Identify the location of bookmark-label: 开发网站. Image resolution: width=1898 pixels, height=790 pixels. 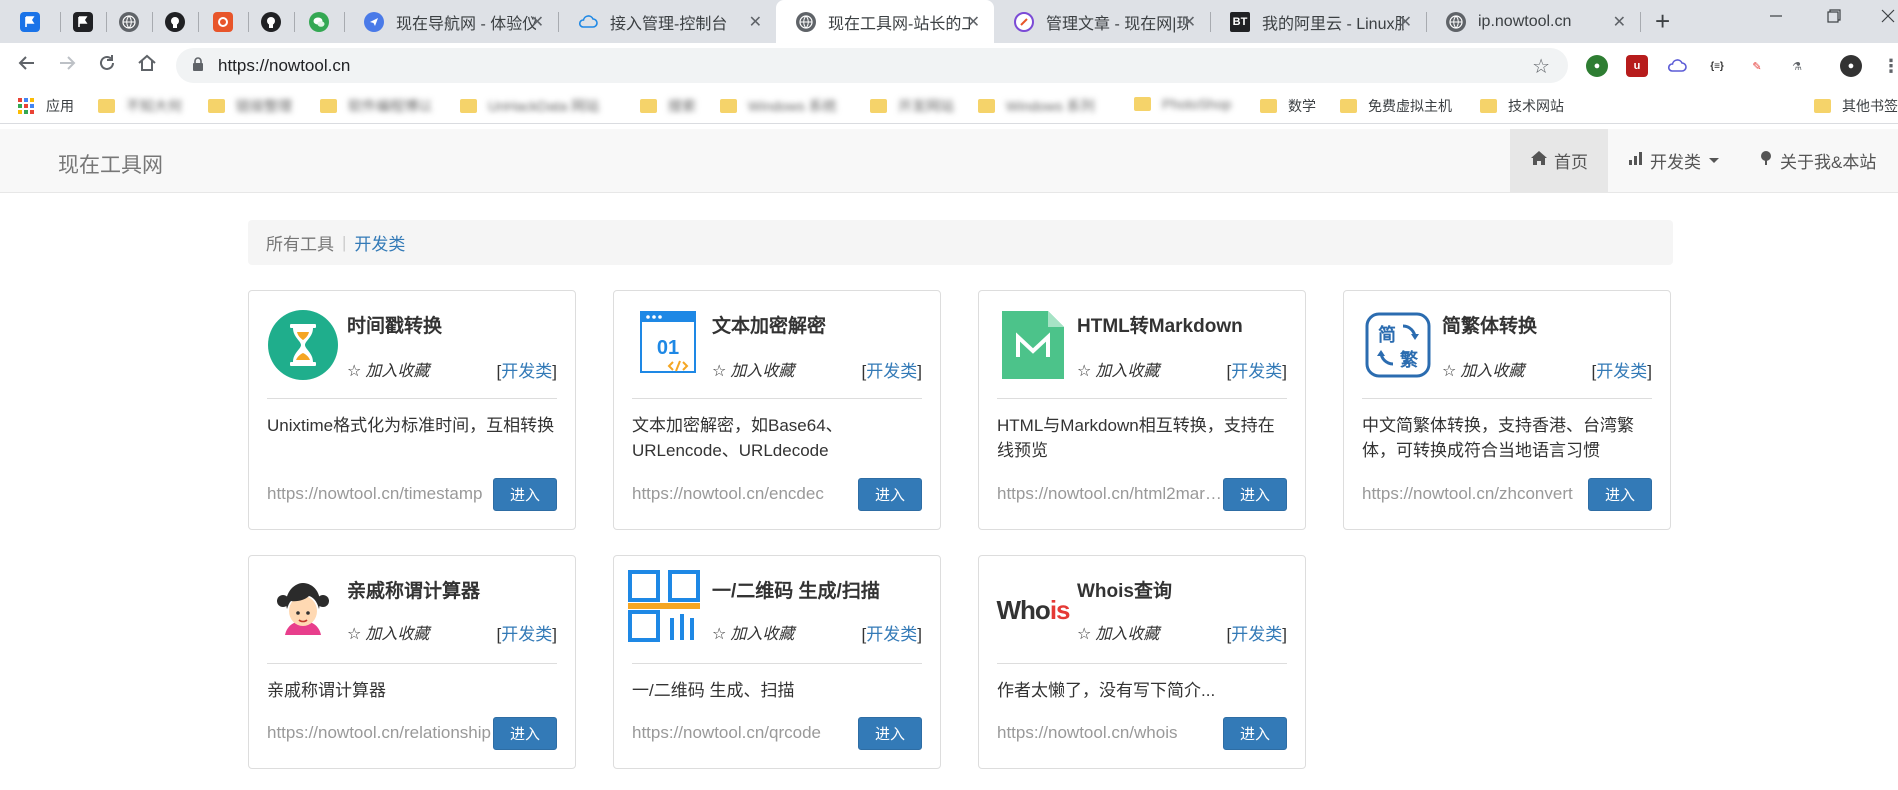
(926, 106).